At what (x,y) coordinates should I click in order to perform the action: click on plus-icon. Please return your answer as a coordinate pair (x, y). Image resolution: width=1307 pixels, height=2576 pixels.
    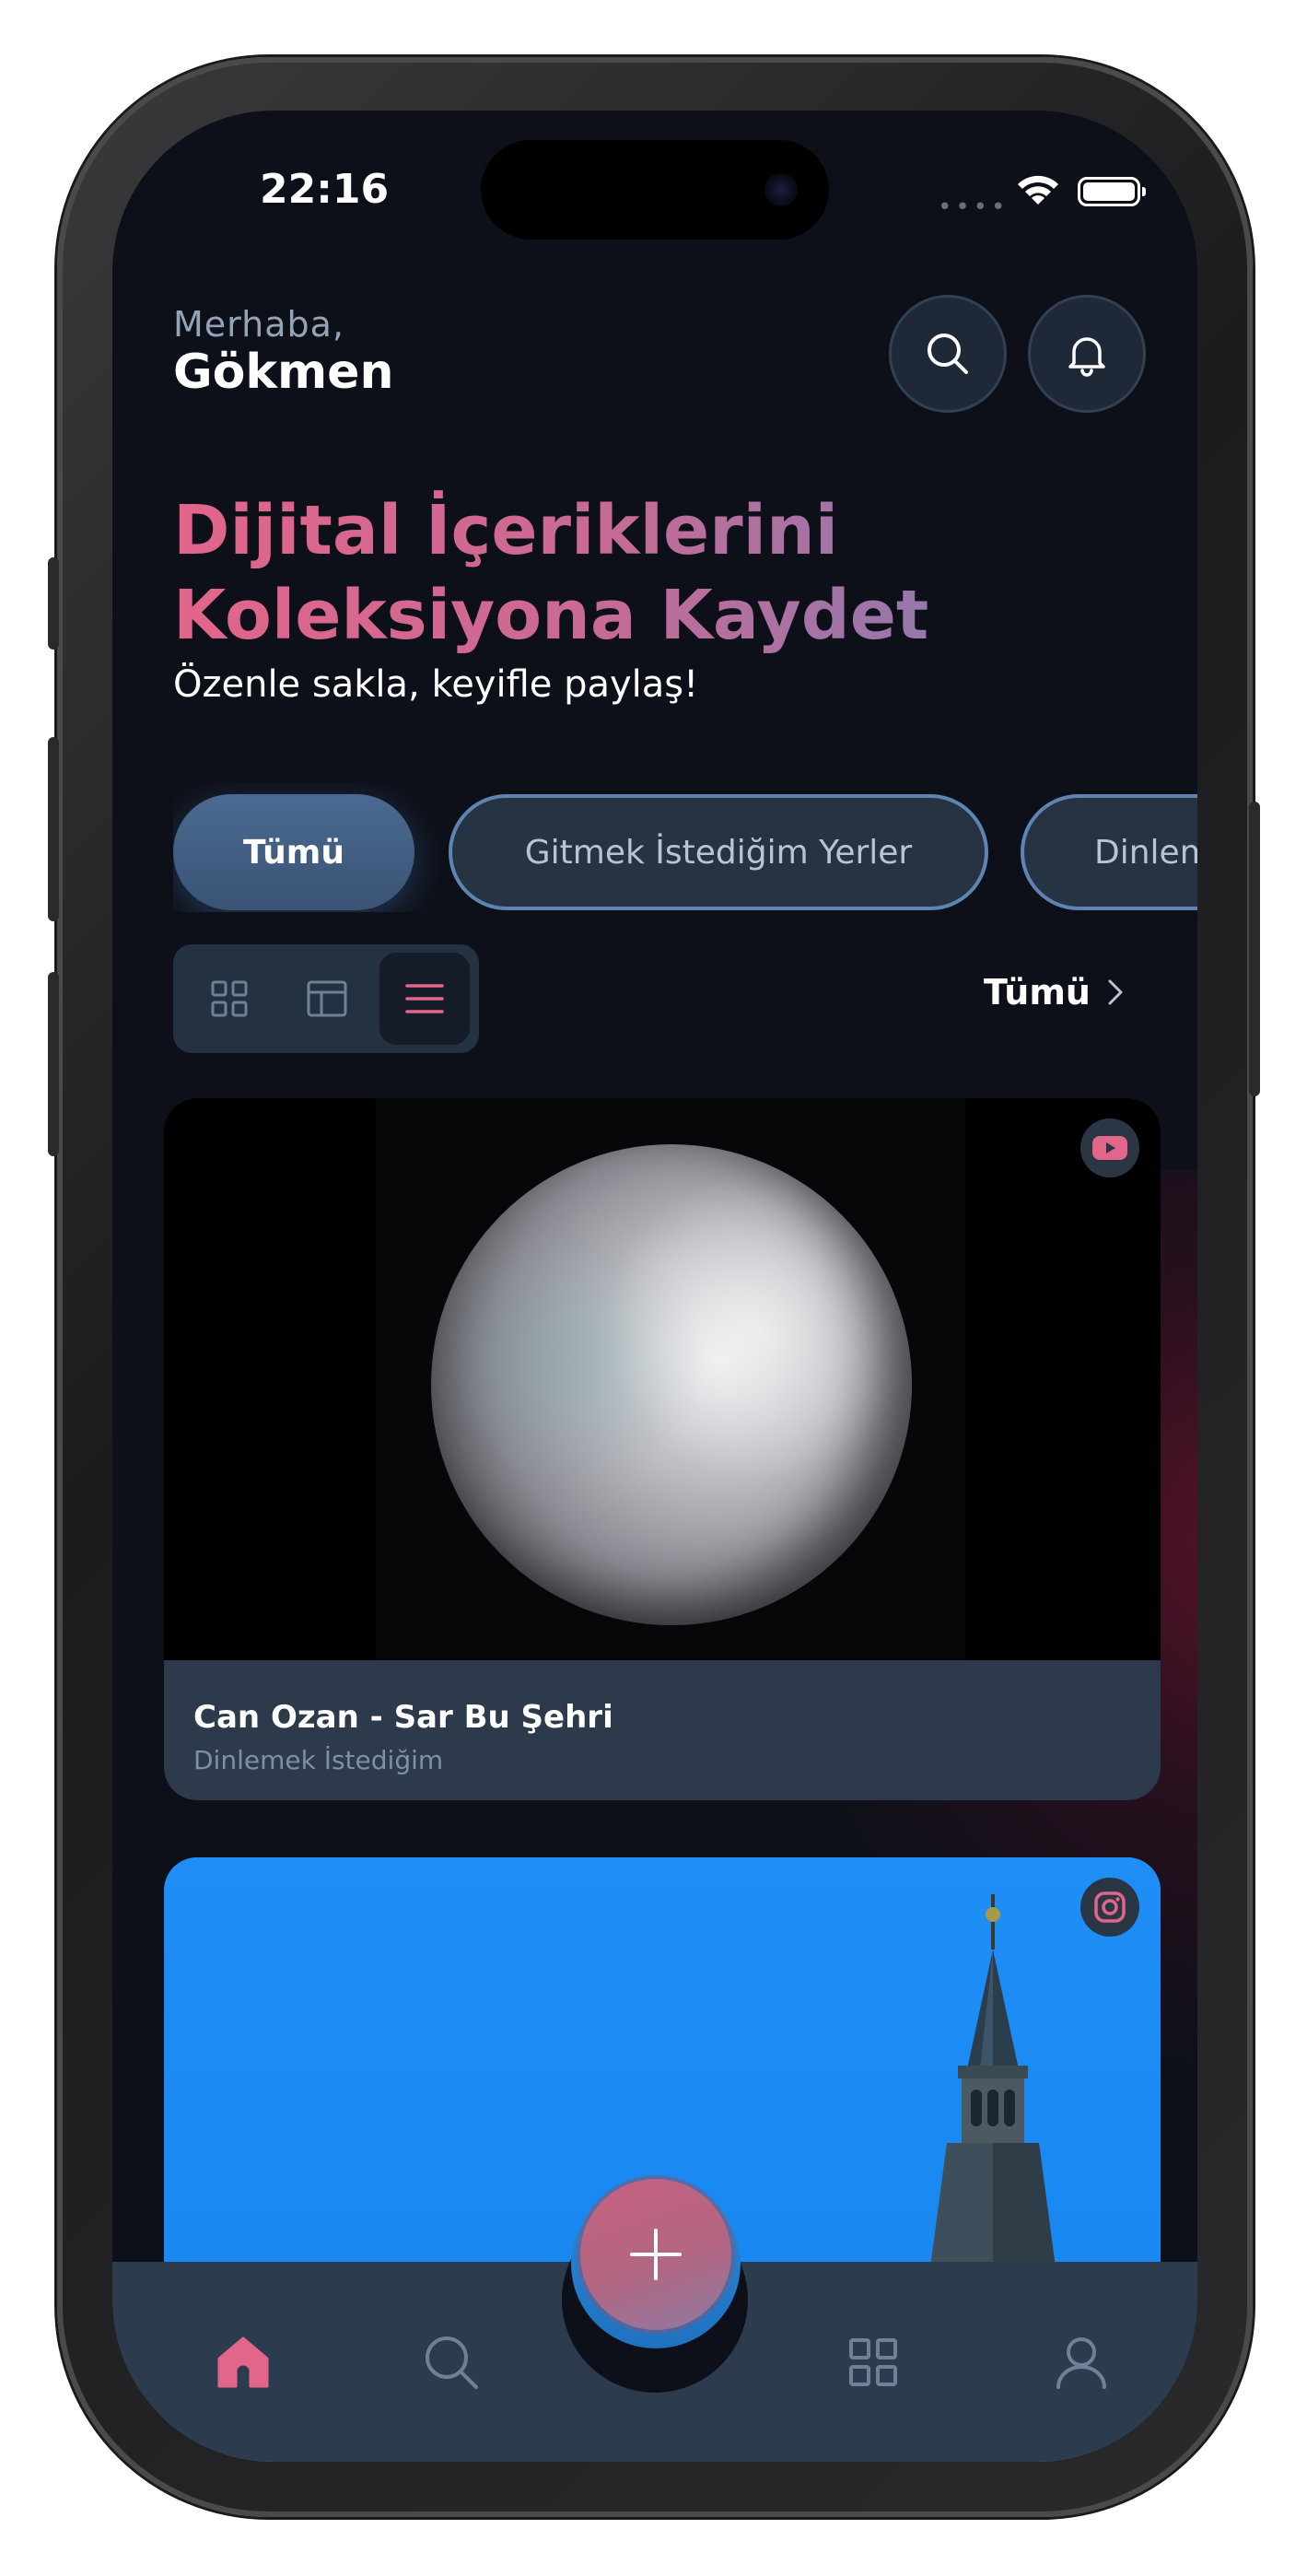
    Looking at the image, I should click on (656, 2254).